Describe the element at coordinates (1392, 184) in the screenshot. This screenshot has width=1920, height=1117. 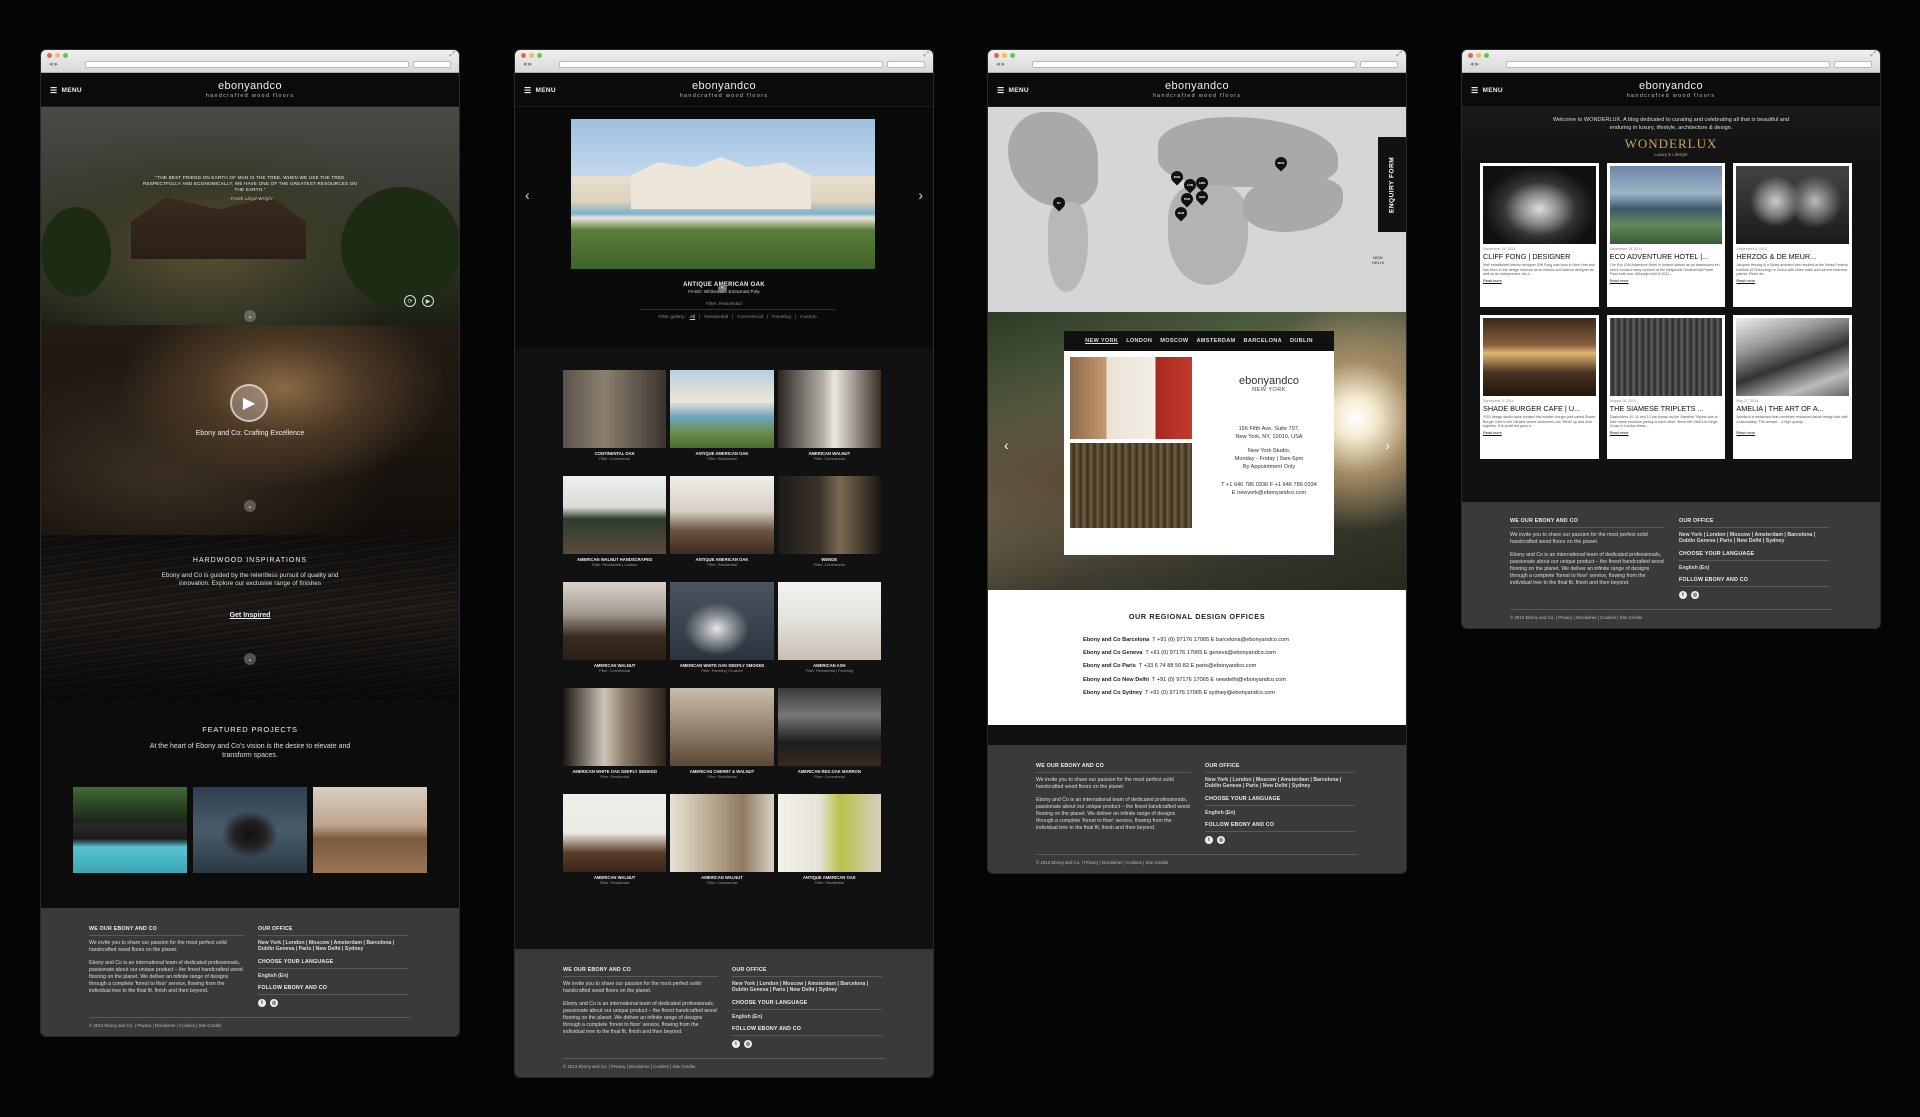
I see `enquiry-form-tab: ENQUIRY FORM` at that location.